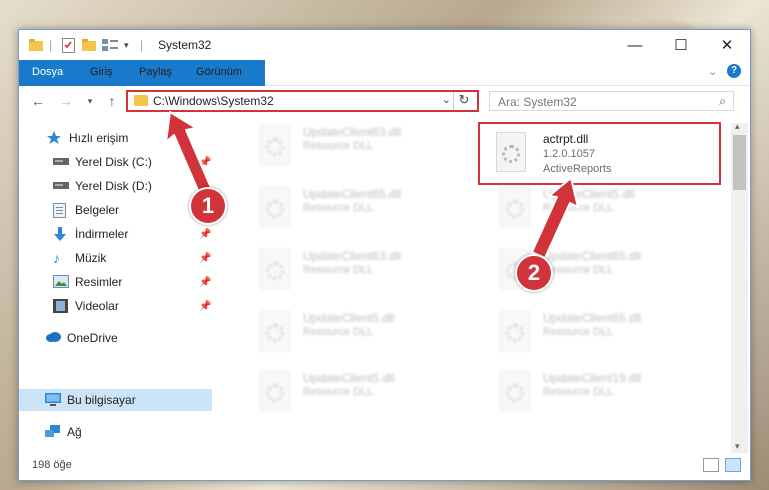 The height and width of the screenshot is (490, 769). I want to click on file-version: 1.2.0.1057, so click(569, 154).